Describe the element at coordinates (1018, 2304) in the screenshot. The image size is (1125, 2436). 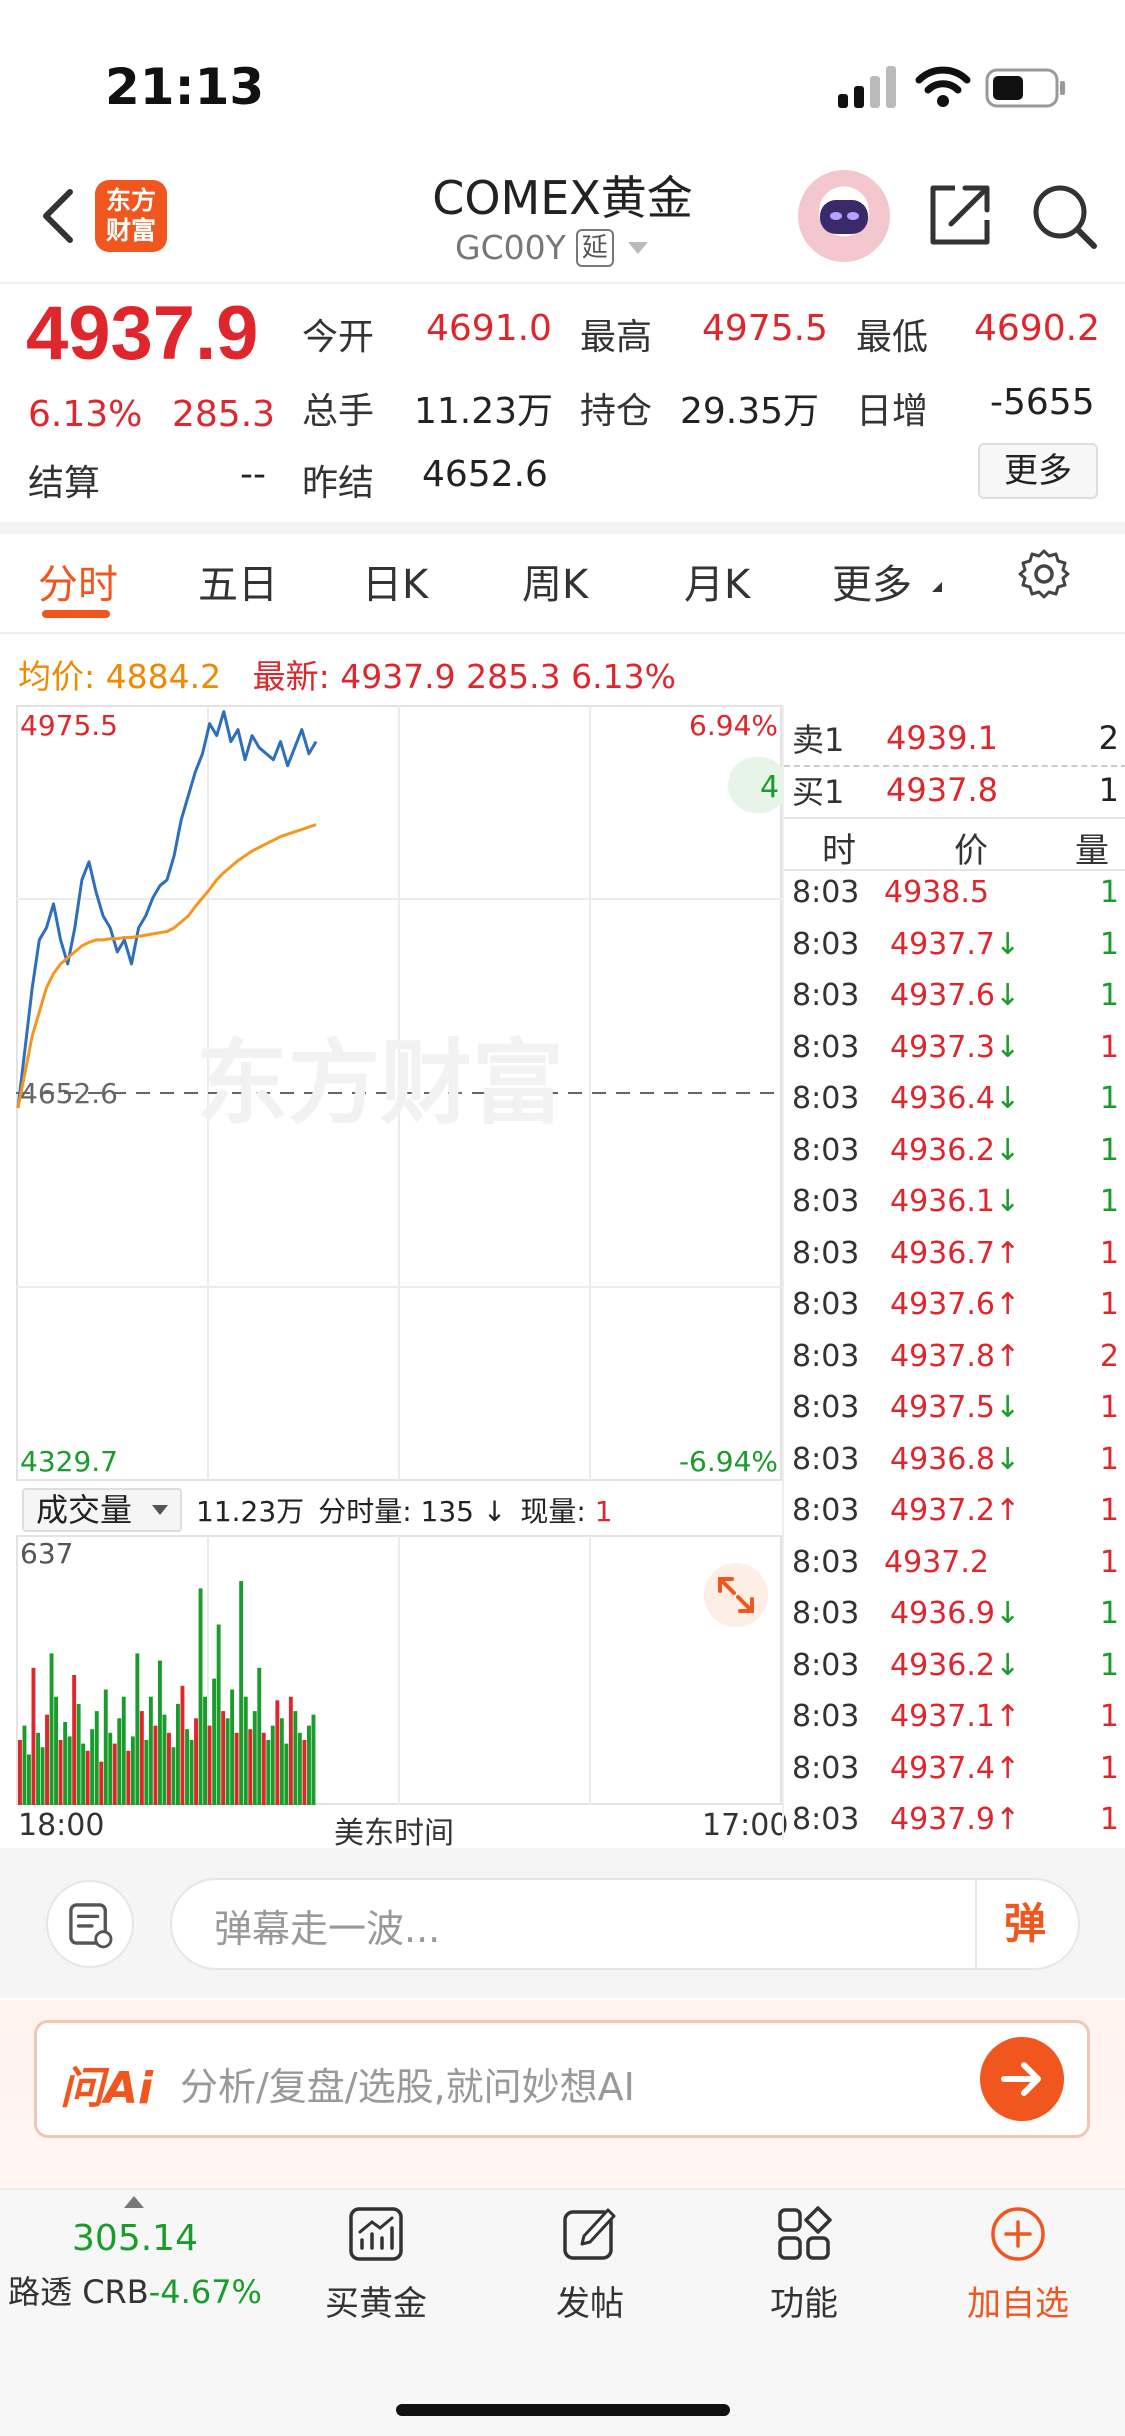
I see `nav-add-watchlist-label: 加自选` at that location.